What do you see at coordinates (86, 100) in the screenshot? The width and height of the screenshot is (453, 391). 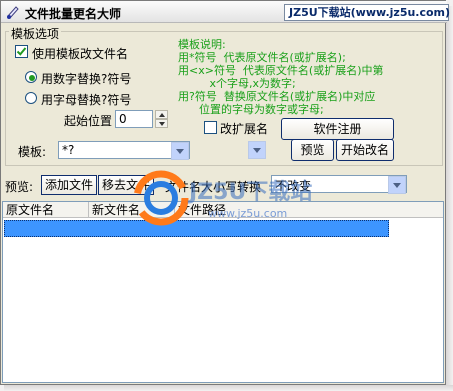 I see `radio-letters-label: 用字母替换?符号` at bounding box center [86, 100].